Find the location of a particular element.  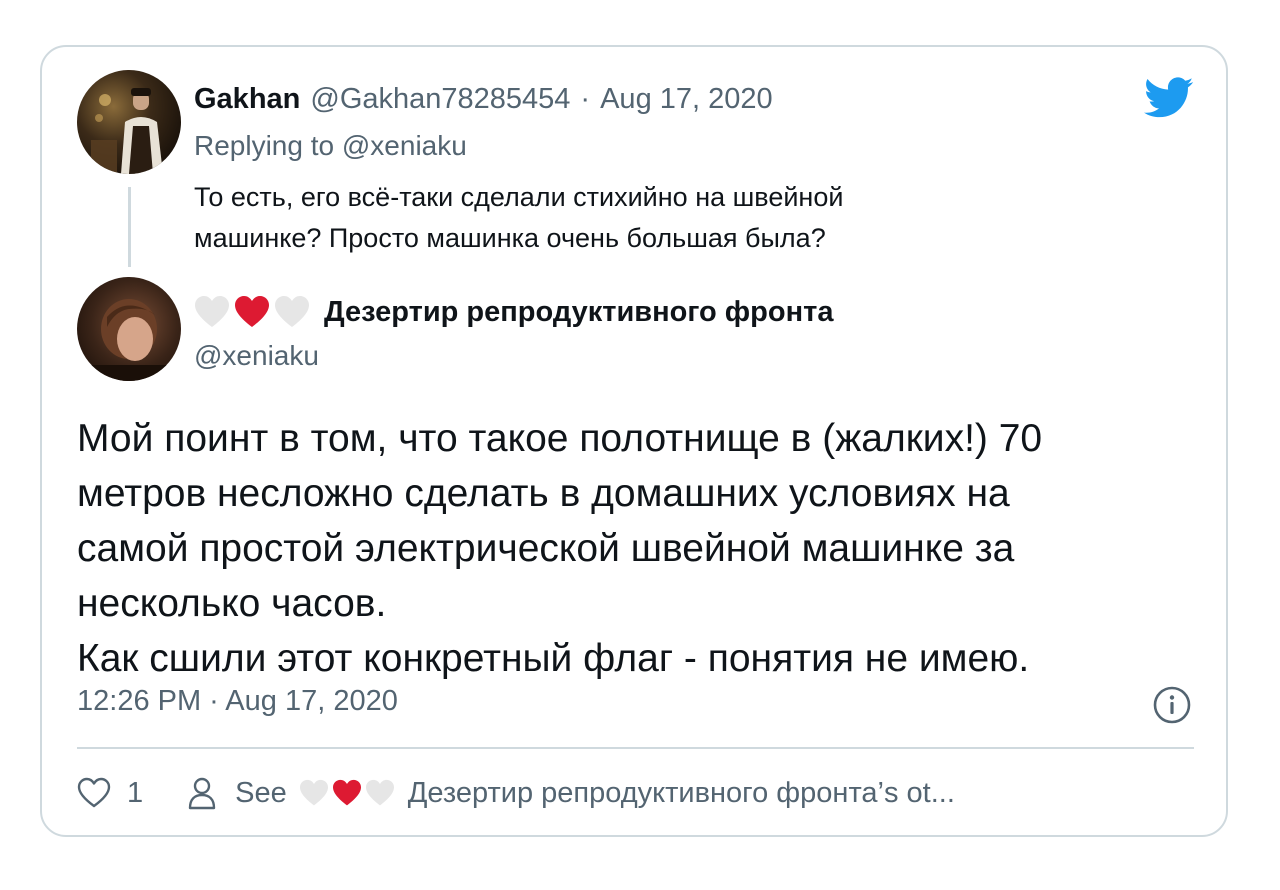

like-heart-icon is located at coordinates (94, 793).